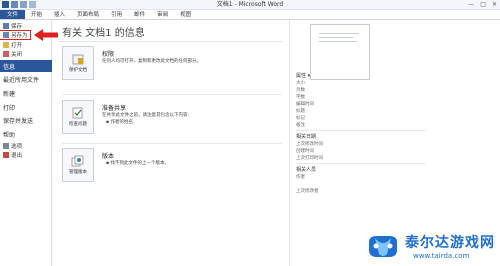  I want to click on menu-recent-label: 最近所用文件, so click(21, 80).